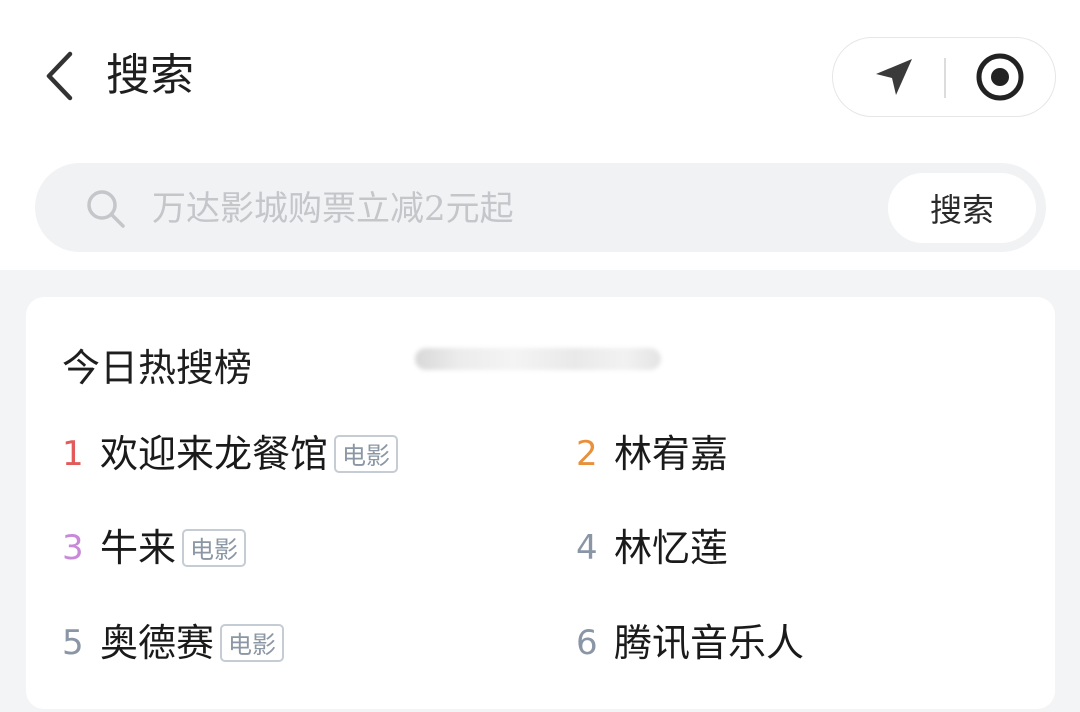  What do you see at coordinates (73, 643) in the screenshot?
I see `rank-number: 5` at bounding box center [73, 643].